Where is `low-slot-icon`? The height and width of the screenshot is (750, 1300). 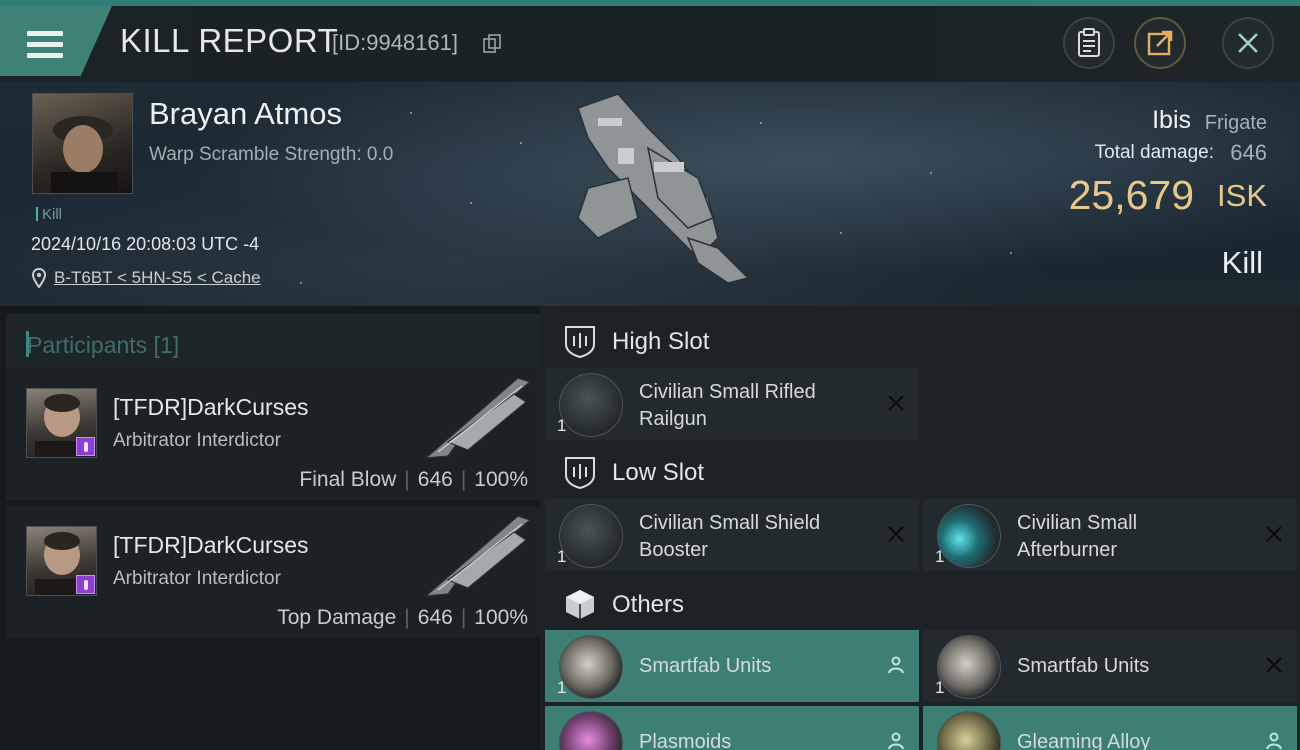 low-slot-icon is located at coordinates (580, 473).